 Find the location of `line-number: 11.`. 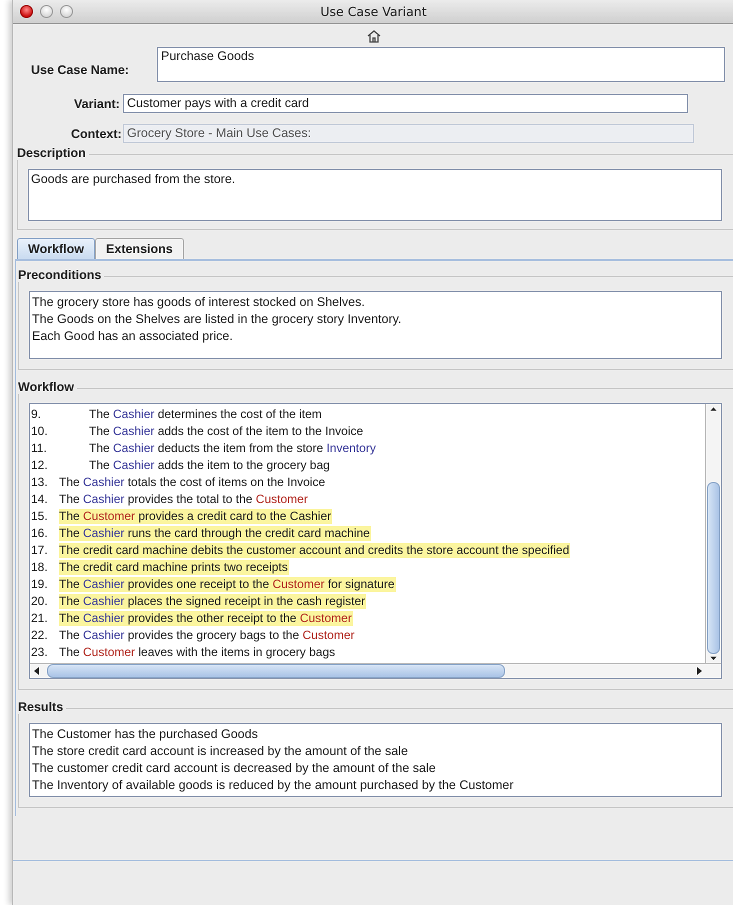

line-number: 11. is located at coordinates (39, 448).